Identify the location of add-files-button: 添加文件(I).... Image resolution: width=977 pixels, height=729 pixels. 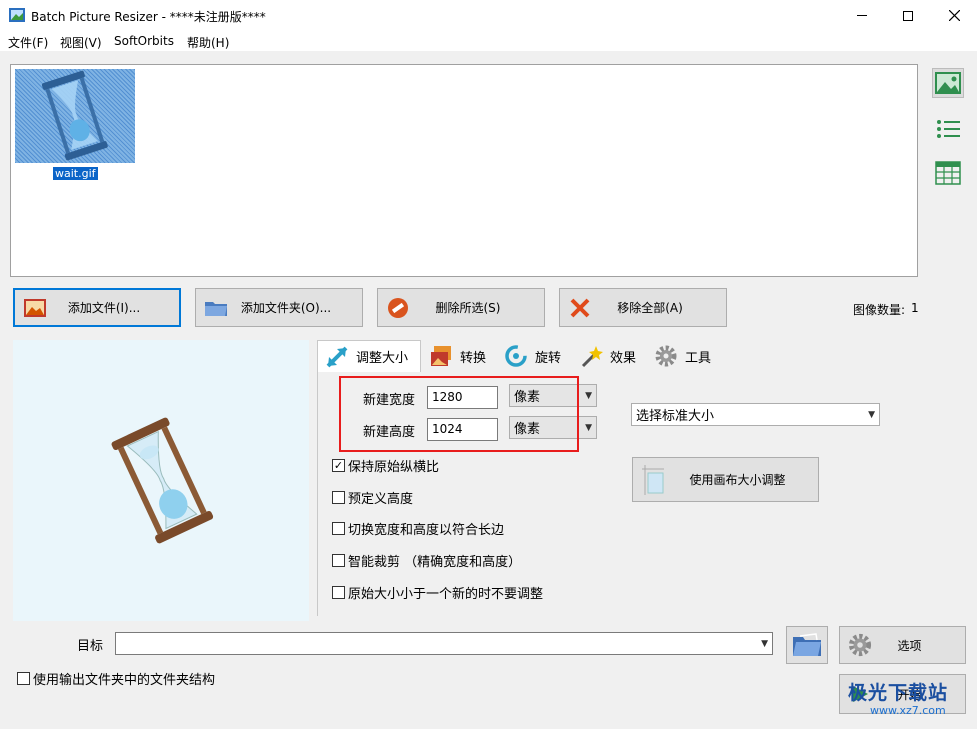
(97, 307).